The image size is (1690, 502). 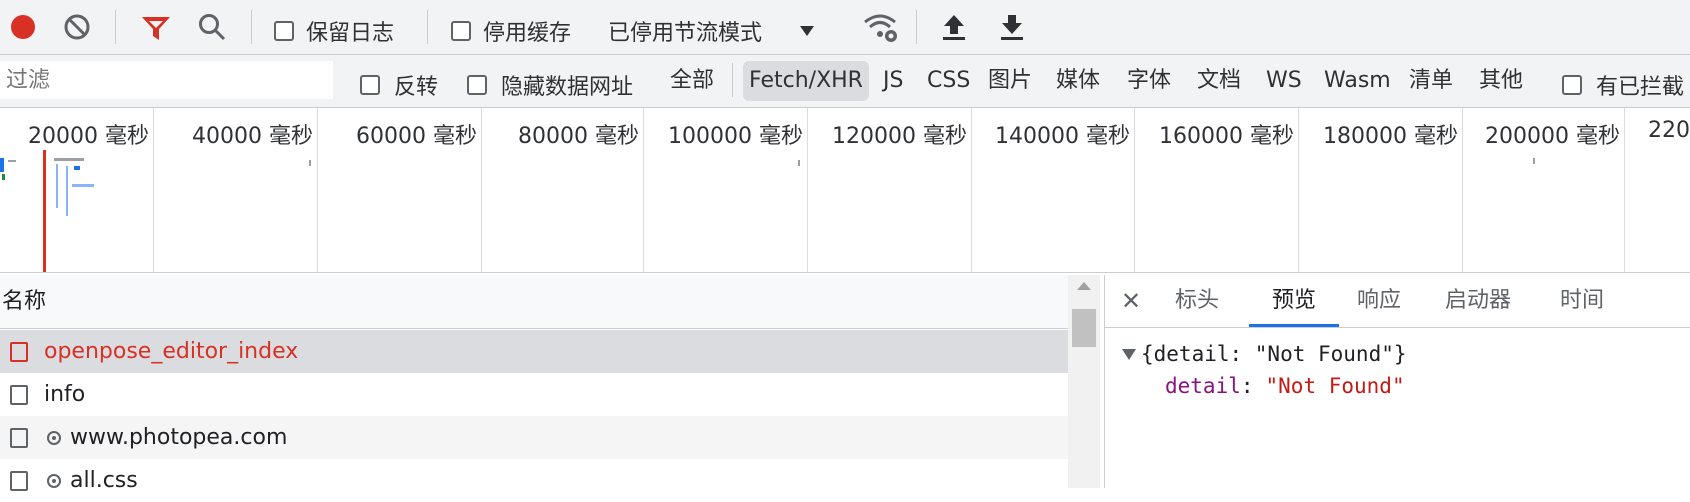 What do you see at coordinates (1379, 301) in the screenshot?
I see `tab-response: 响应` at bounding box center [1379, 301].